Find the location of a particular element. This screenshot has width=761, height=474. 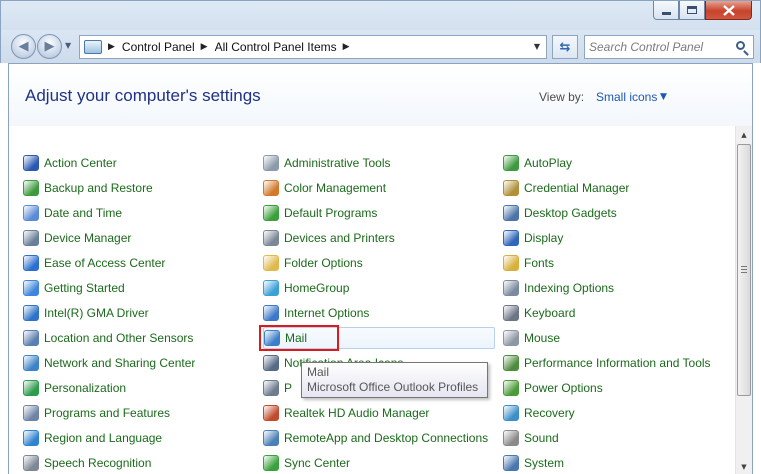

control-panel-item: Backup and Restore is located at coordinates (135, 188).